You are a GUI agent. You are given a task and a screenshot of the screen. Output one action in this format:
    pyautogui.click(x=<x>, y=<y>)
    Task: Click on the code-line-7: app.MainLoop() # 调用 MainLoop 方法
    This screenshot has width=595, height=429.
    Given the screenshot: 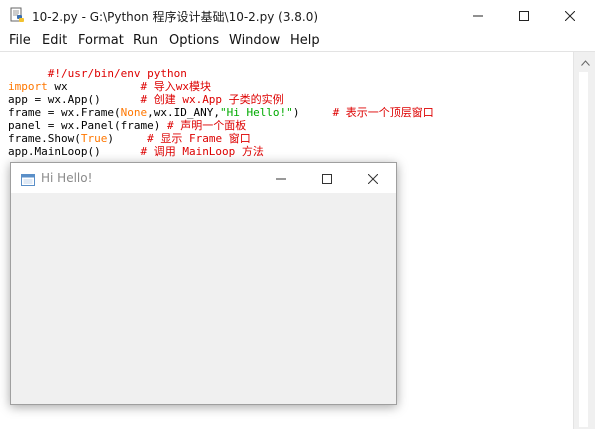 What is the action you would take?
    pyautogui.click(x=136, y=151)
    